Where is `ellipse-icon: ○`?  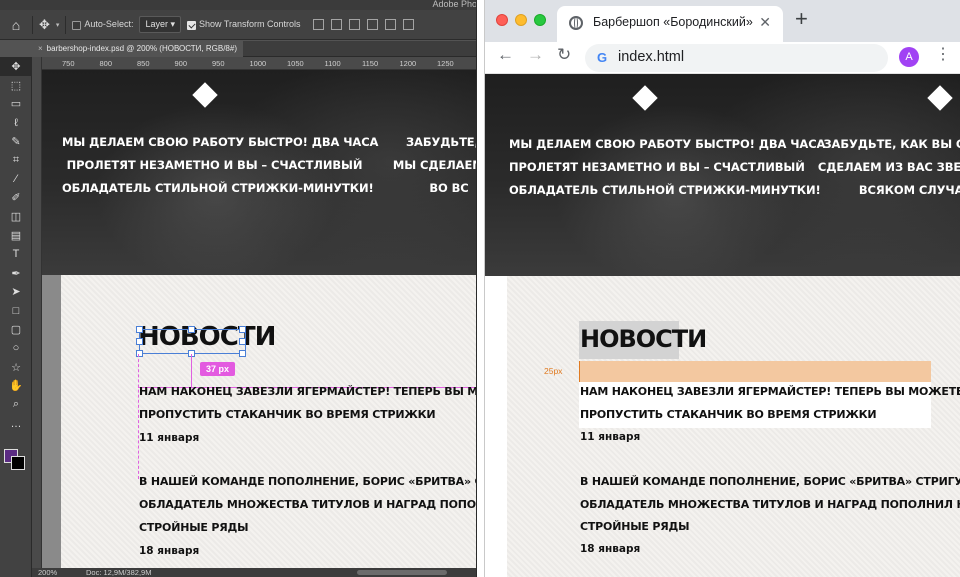 ellipse-icon: ○ is located at coordinates (16, 348).